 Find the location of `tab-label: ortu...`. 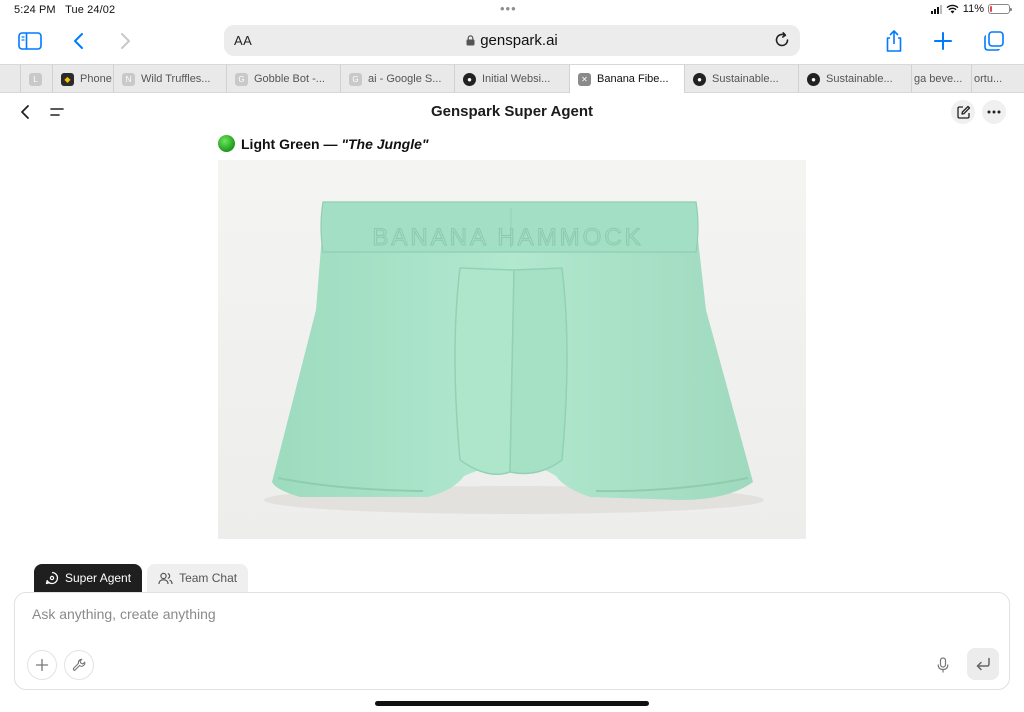

tab-label: ortu... is located at coordinates (988, 79).